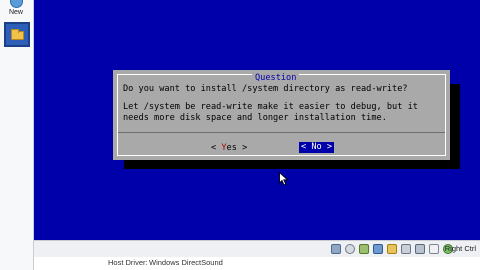  Describe the element at coordinates (434, 249) in the screenshot. I see `mouse-integration-icon` at that location.